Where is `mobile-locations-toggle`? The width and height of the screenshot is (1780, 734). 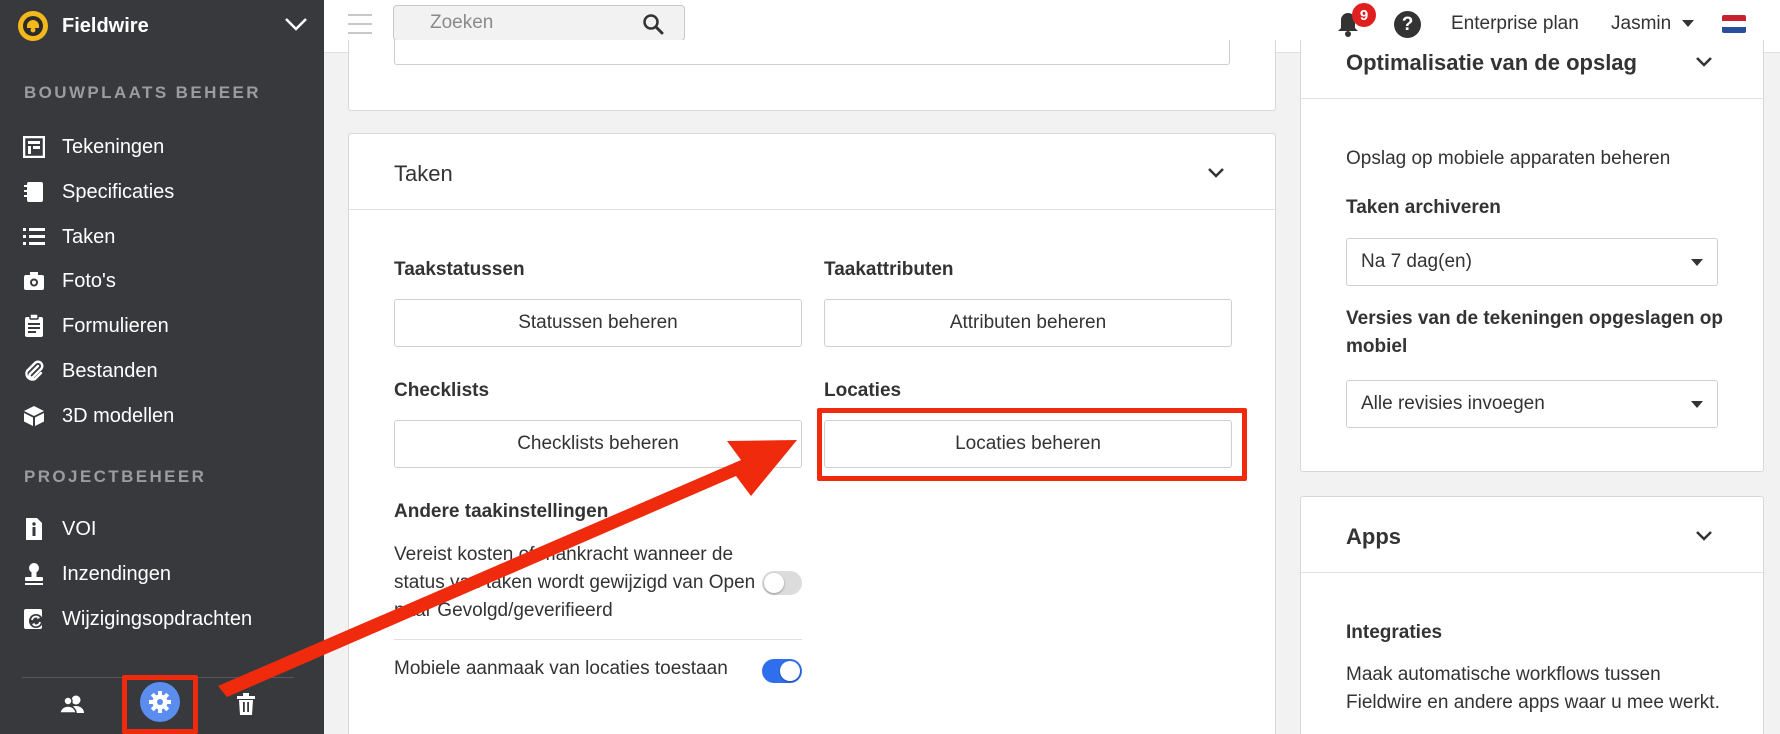
mobile-locations-toggle is located at coordinates (782, 671).